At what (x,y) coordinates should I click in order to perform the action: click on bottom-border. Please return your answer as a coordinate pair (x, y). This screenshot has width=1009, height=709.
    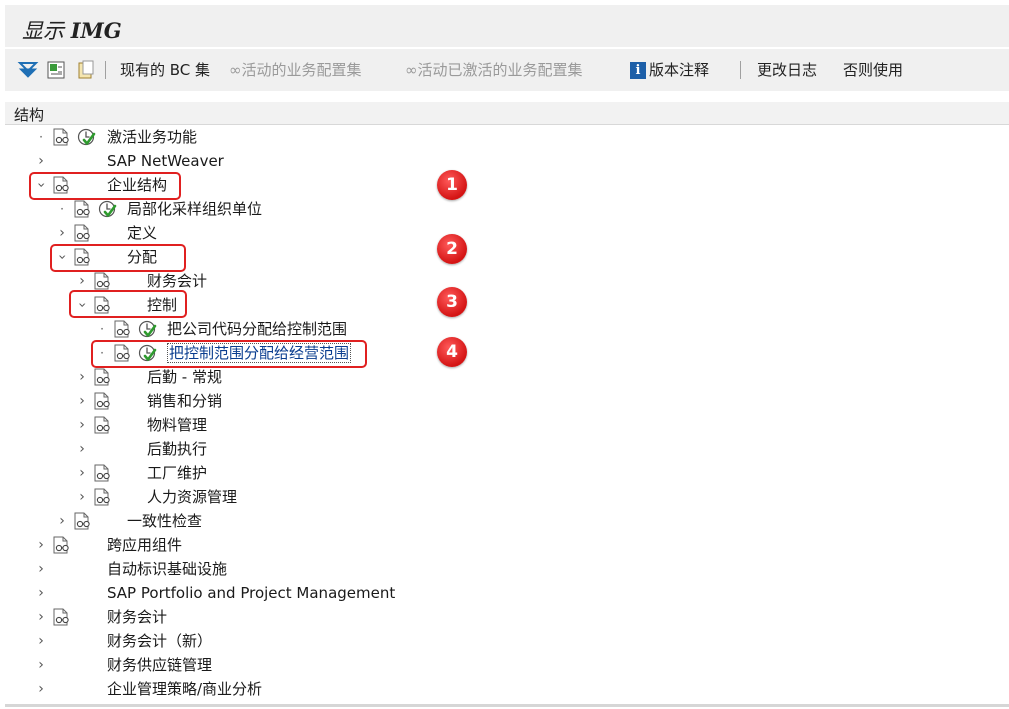
    Looking at the image, I should click on (507, 705).